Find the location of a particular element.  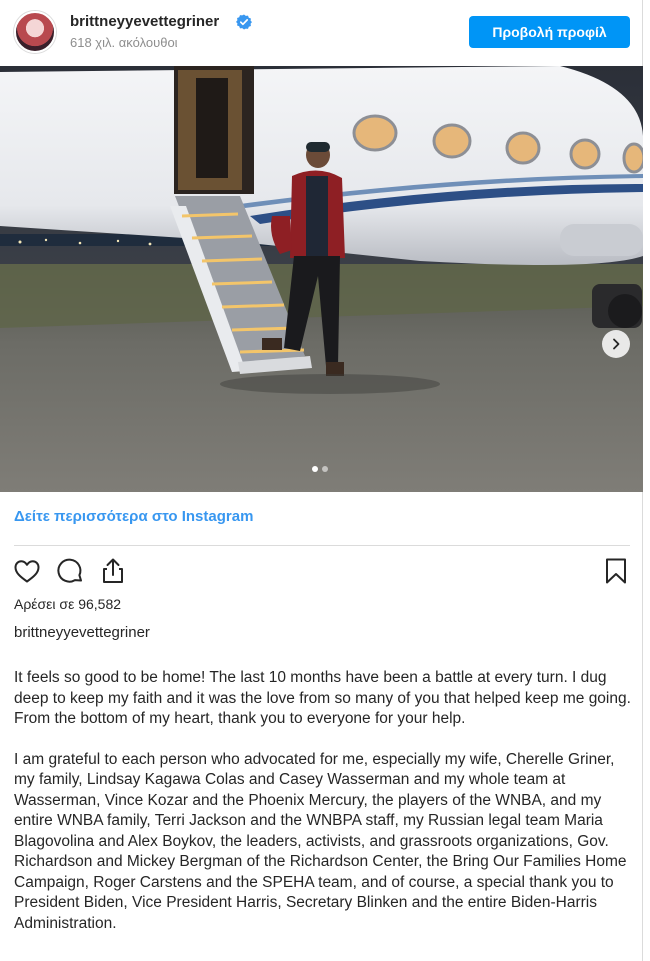

carousel-indicator is located at coordinates (320, 469).